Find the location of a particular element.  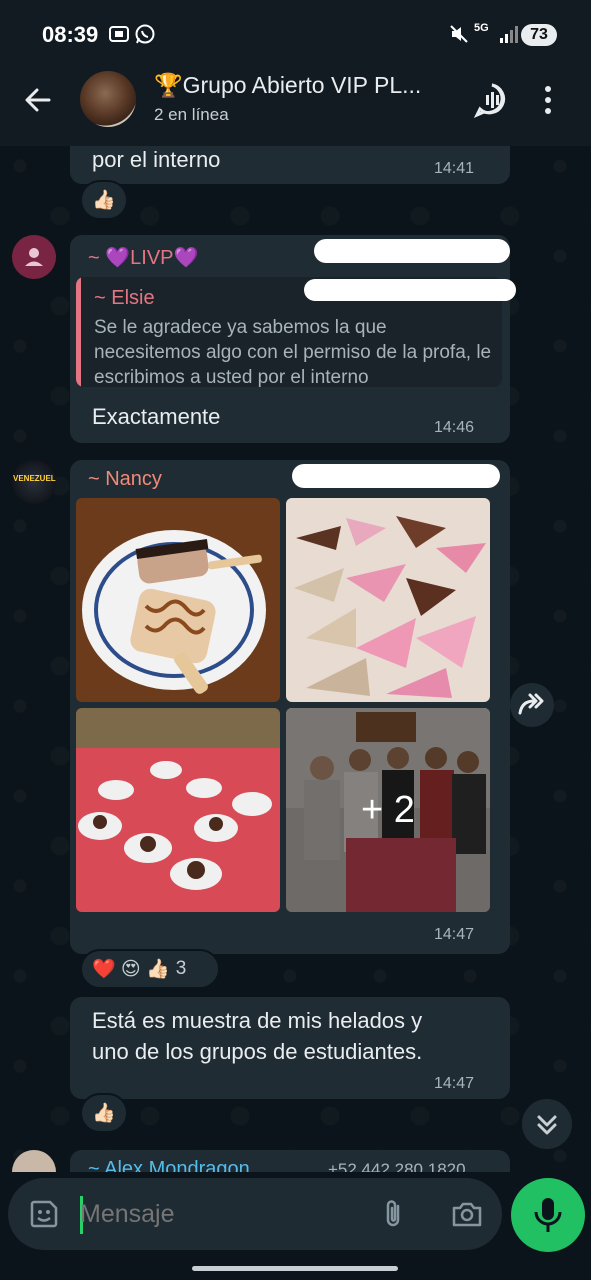

message-text: por el interno is located at coordinates (156, 159).